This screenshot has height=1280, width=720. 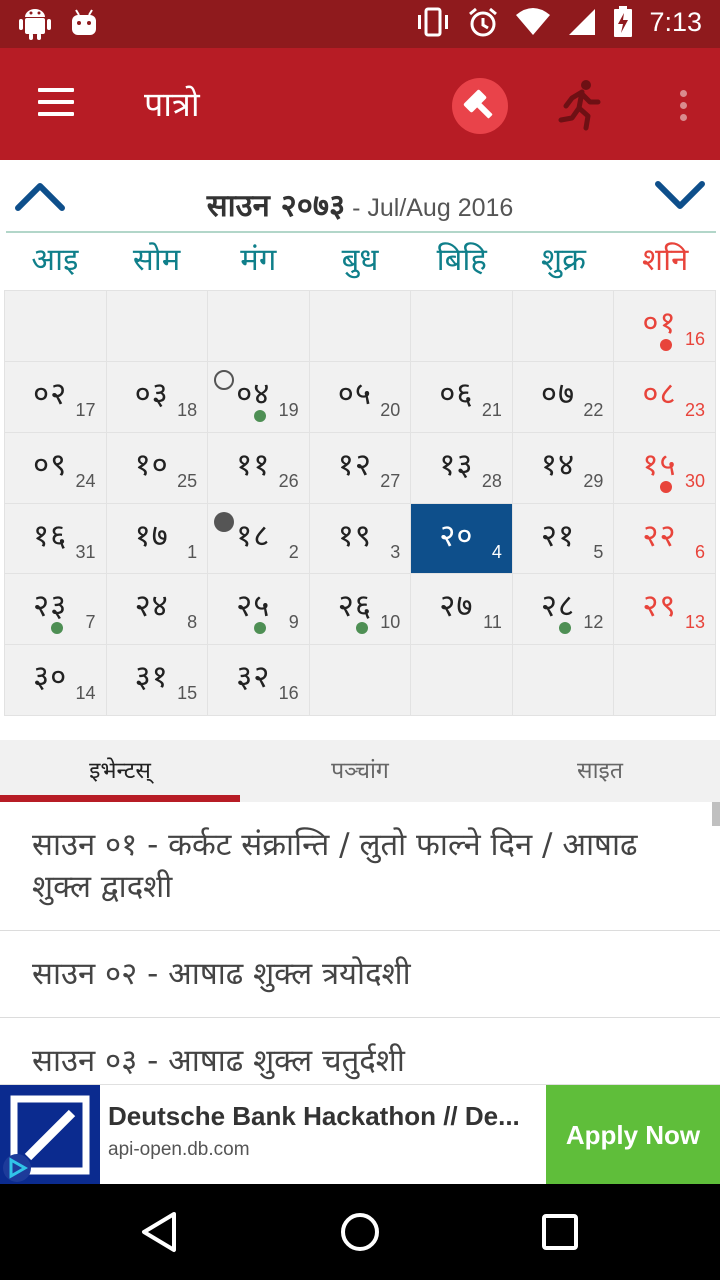 I want to click on nepali-date: ०३, so click(x=151, y=393).